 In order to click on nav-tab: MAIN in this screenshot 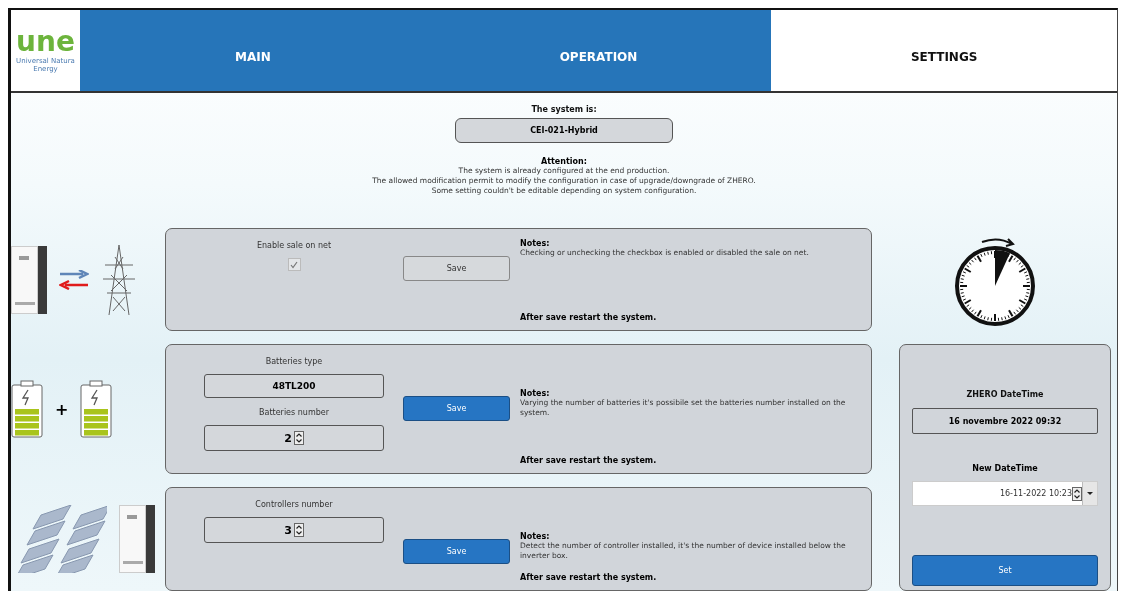, I will do `click(253, 50)`.